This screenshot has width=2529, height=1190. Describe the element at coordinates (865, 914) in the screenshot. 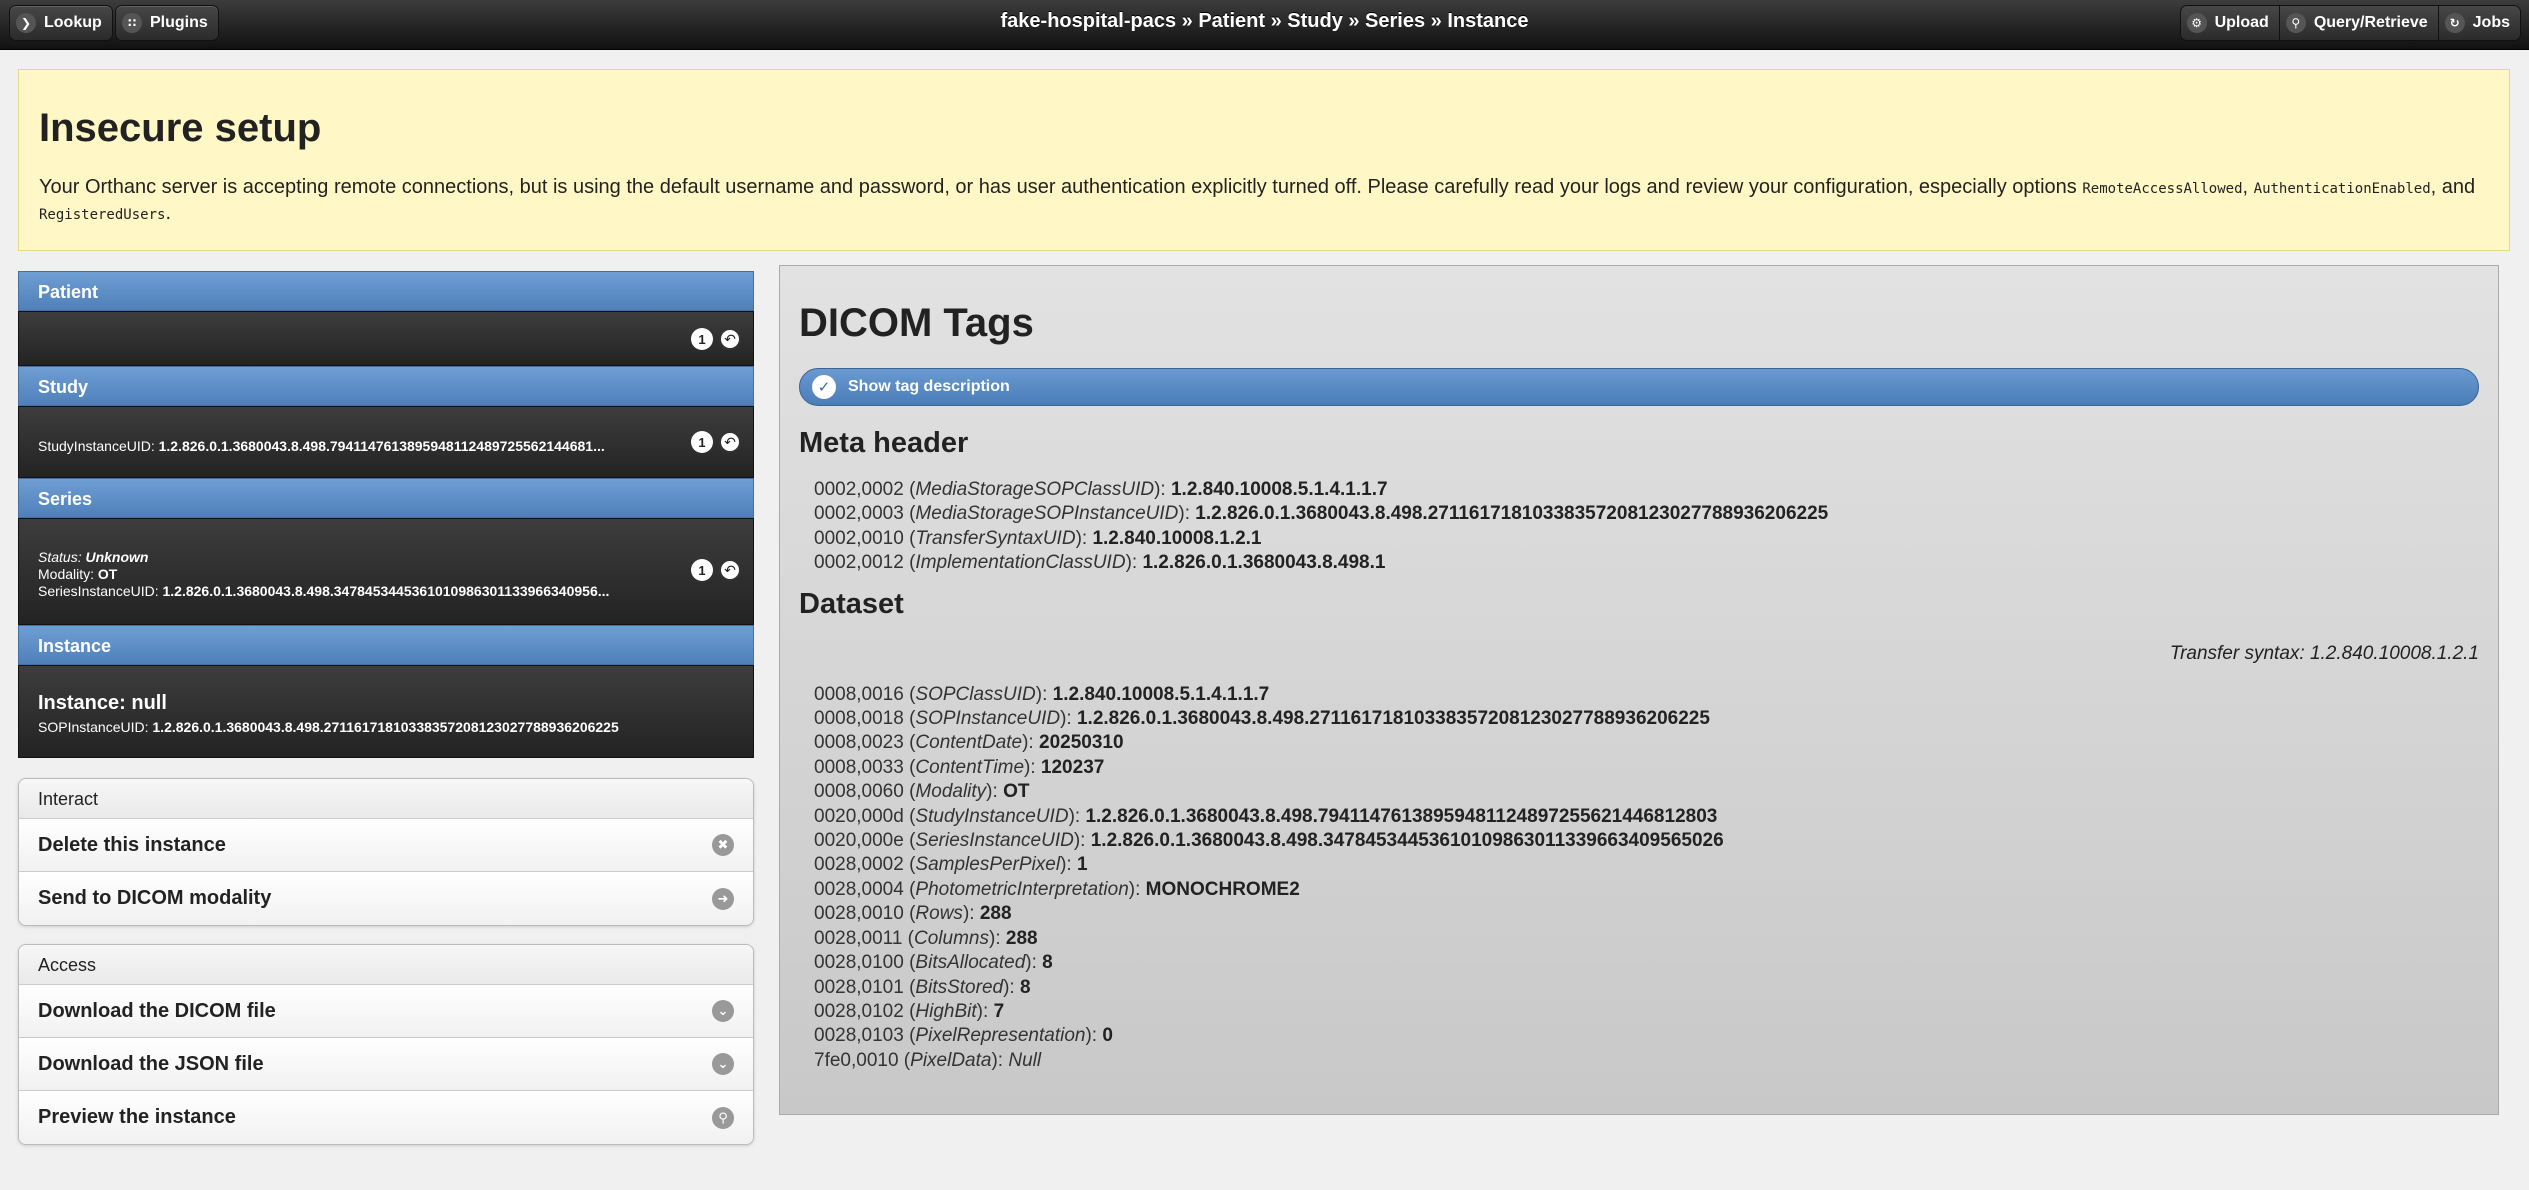

I see `tag-code: 0028,0010 (` at that location.